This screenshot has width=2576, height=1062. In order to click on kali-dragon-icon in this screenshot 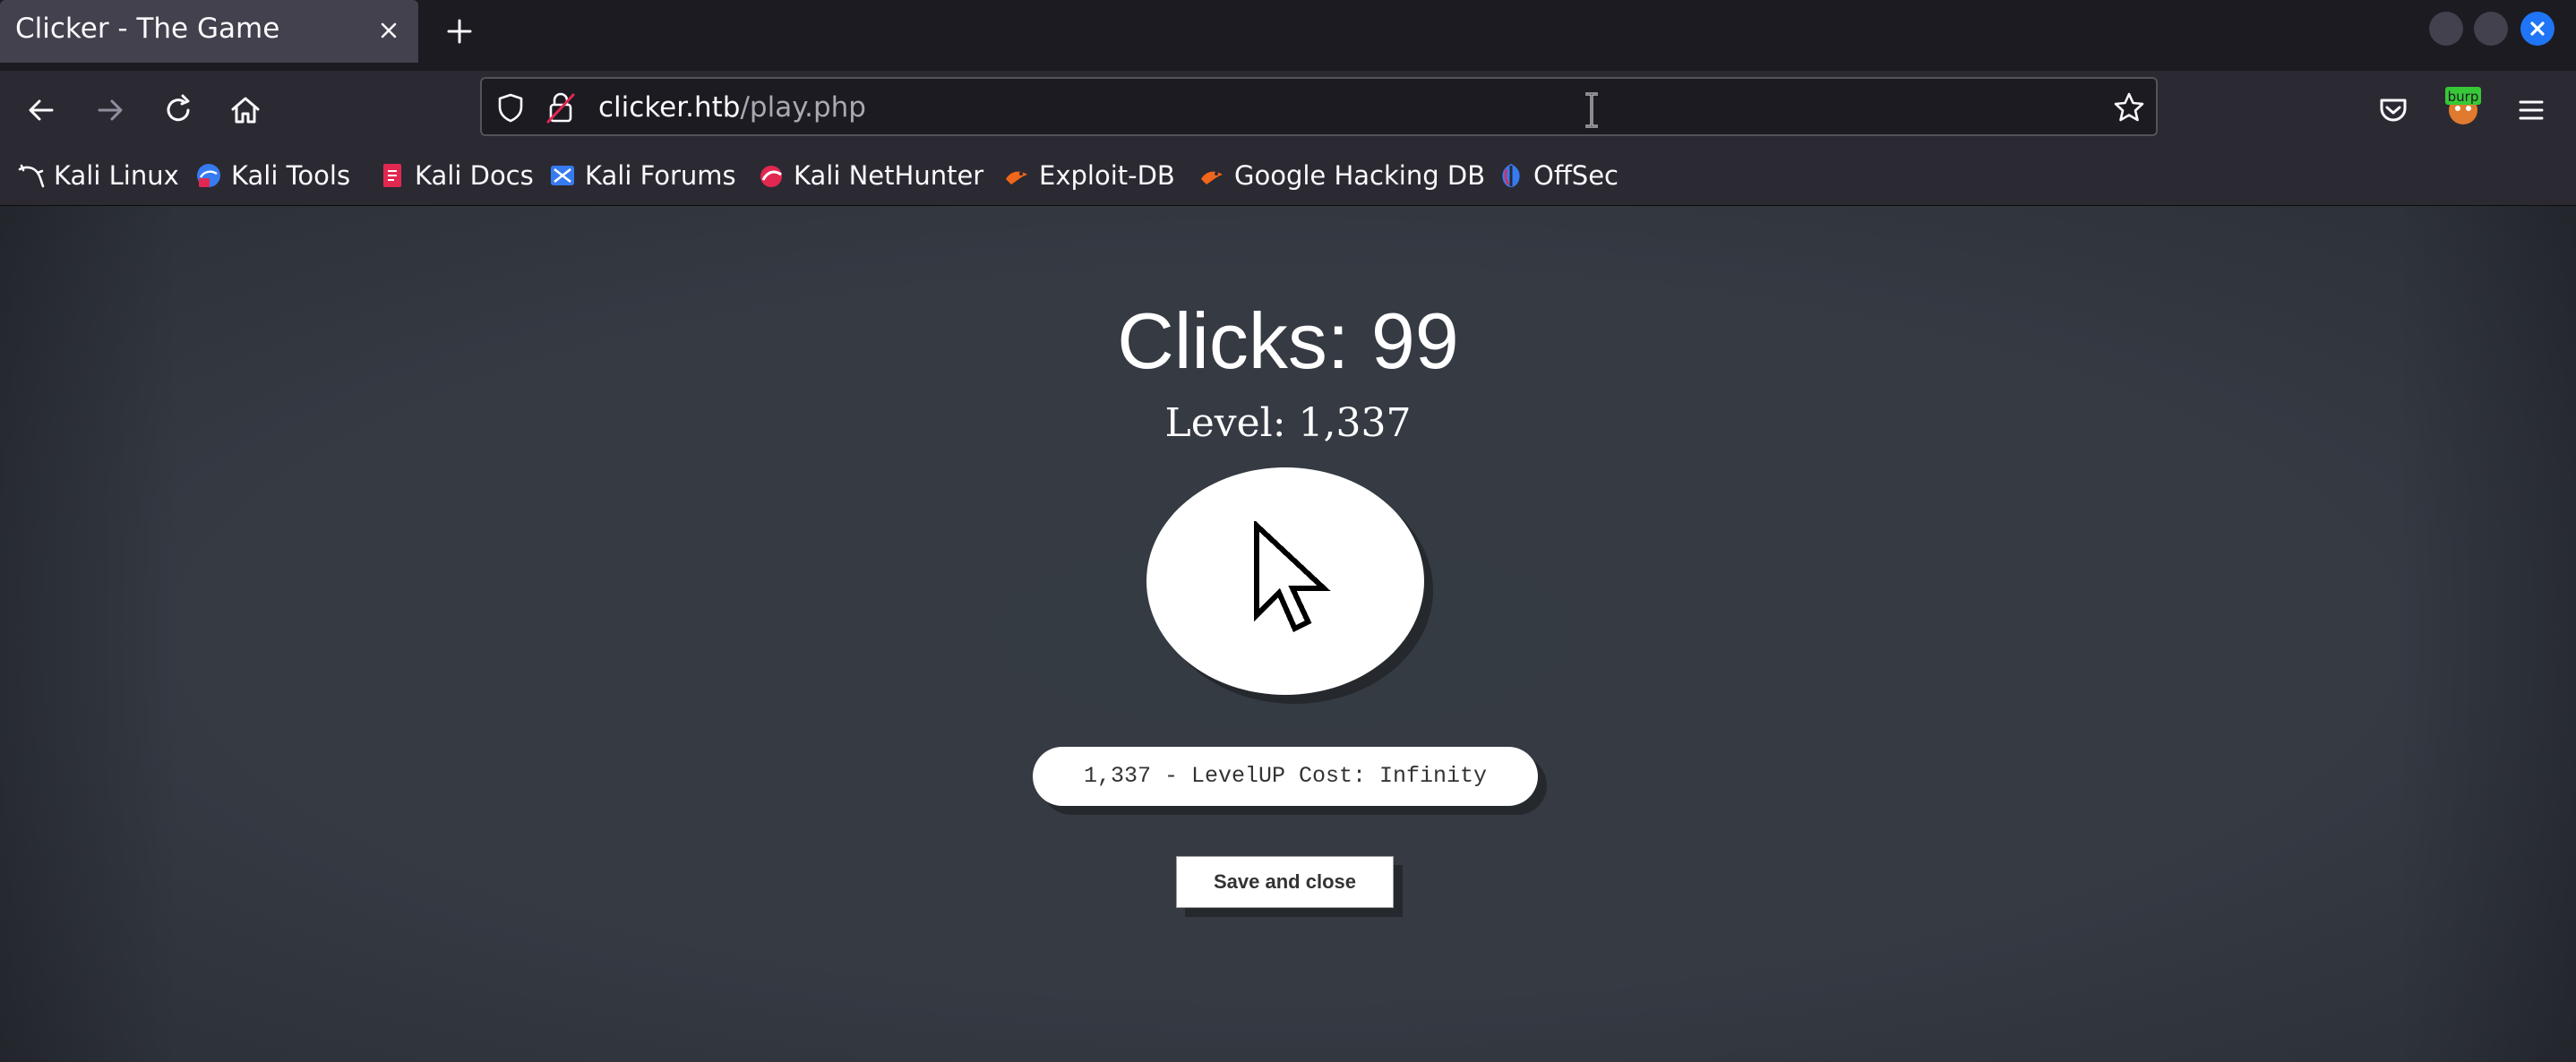, I will do `click(31, 175)`.